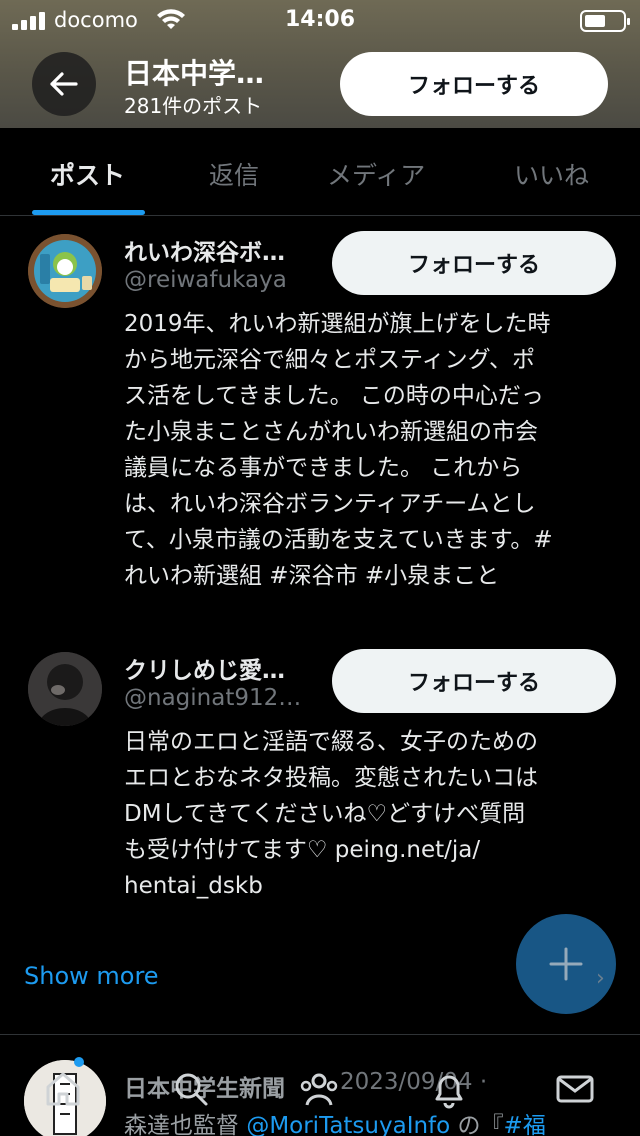 This screenshot has height=1136, width=640. Describe the element at coordinates (449, 1089) in the screenshot. I see `notifications-icon` at that location.